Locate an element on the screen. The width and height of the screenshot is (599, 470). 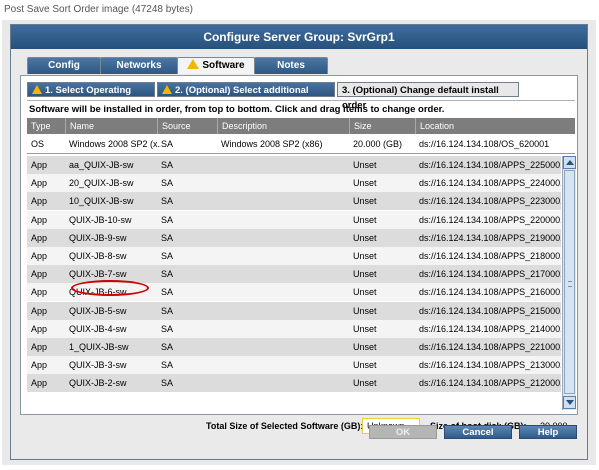
app-location: ds://16.124.134.108/APPS_2170001 is located at coordinates (490, 274).